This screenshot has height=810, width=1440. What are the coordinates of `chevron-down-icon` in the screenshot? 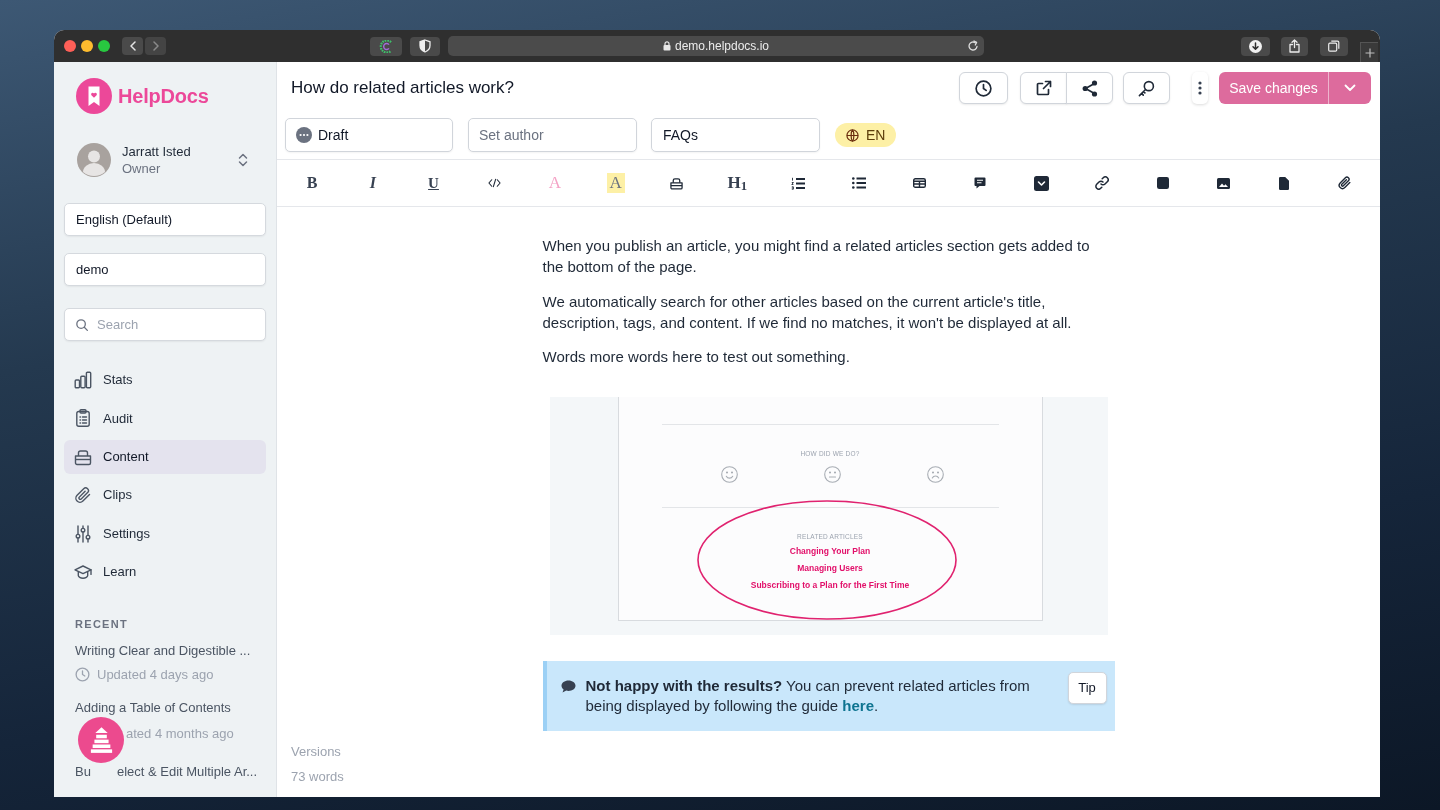 It's located at (1350, 88).